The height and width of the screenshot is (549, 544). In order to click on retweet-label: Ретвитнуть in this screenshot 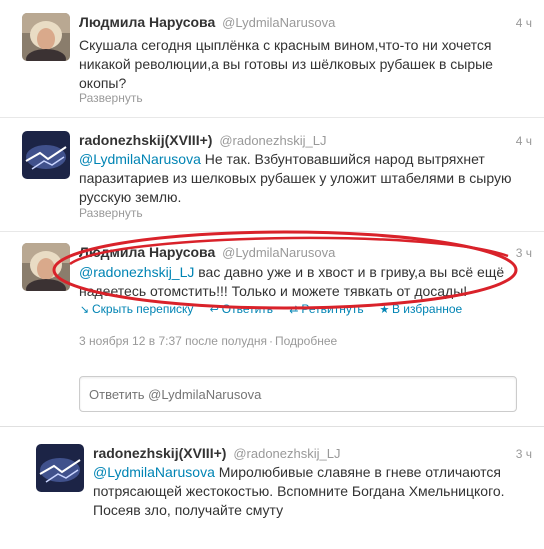, I will do `click(332, 309)`.